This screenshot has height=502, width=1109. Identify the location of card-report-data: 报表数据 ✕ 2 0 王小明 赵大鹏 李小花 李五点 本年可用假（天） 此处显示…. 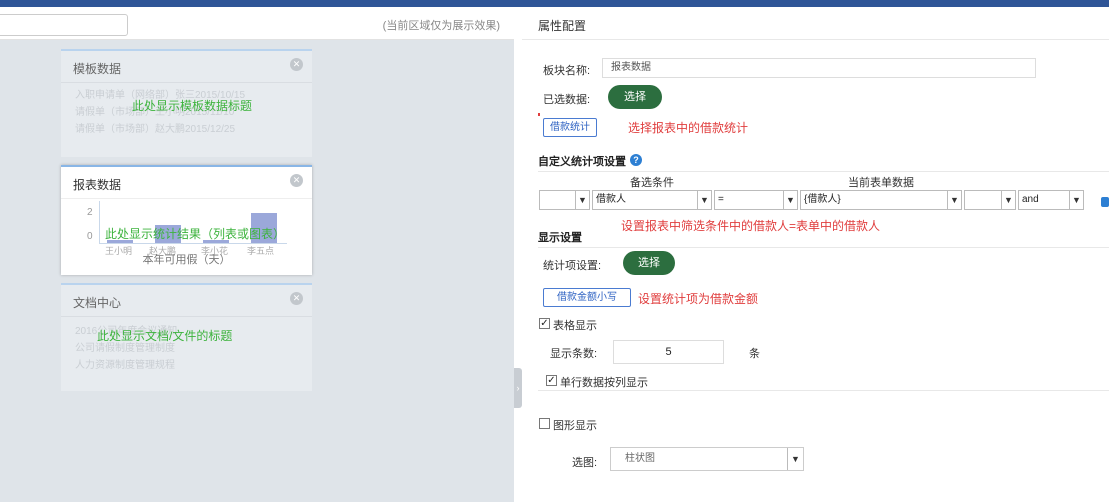
(186, 220).